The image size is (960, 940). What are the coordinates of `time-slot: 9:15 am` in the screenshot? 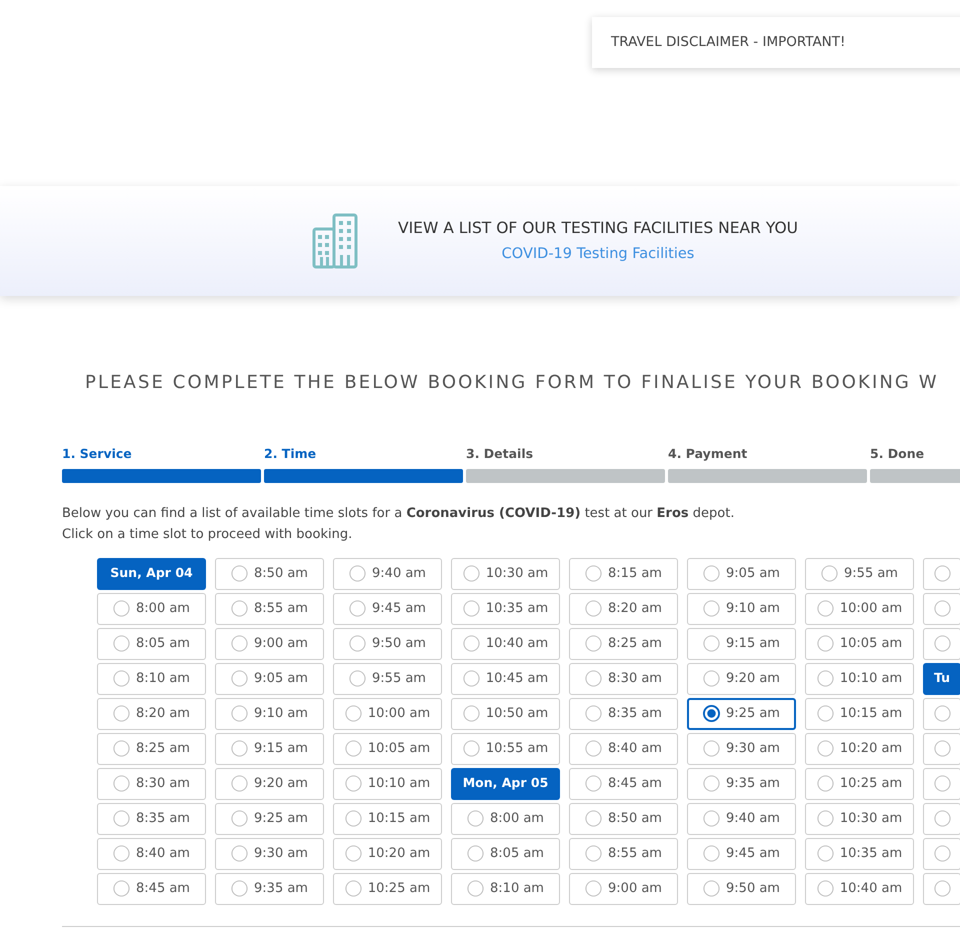 It's located at (269, 748).